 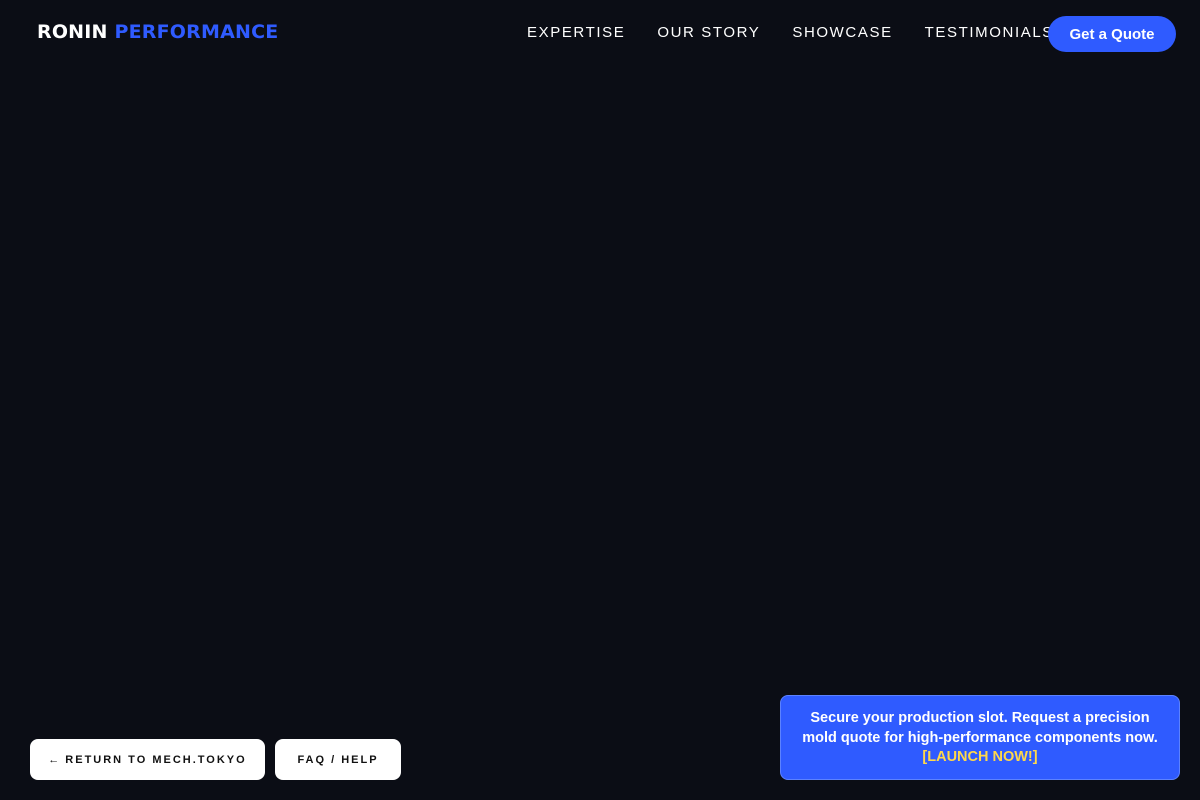 I want to click on faq-label: FAQ / HELP, so click(x=338, y=759).